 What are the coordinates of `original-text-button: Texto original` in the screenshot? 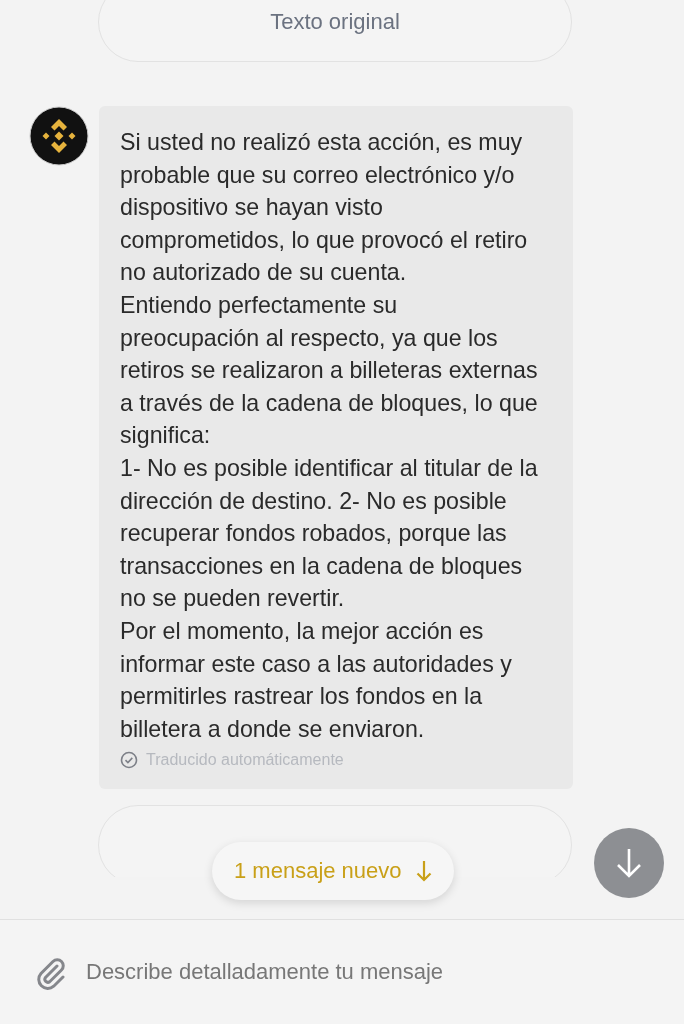 It's located at (335, 31).